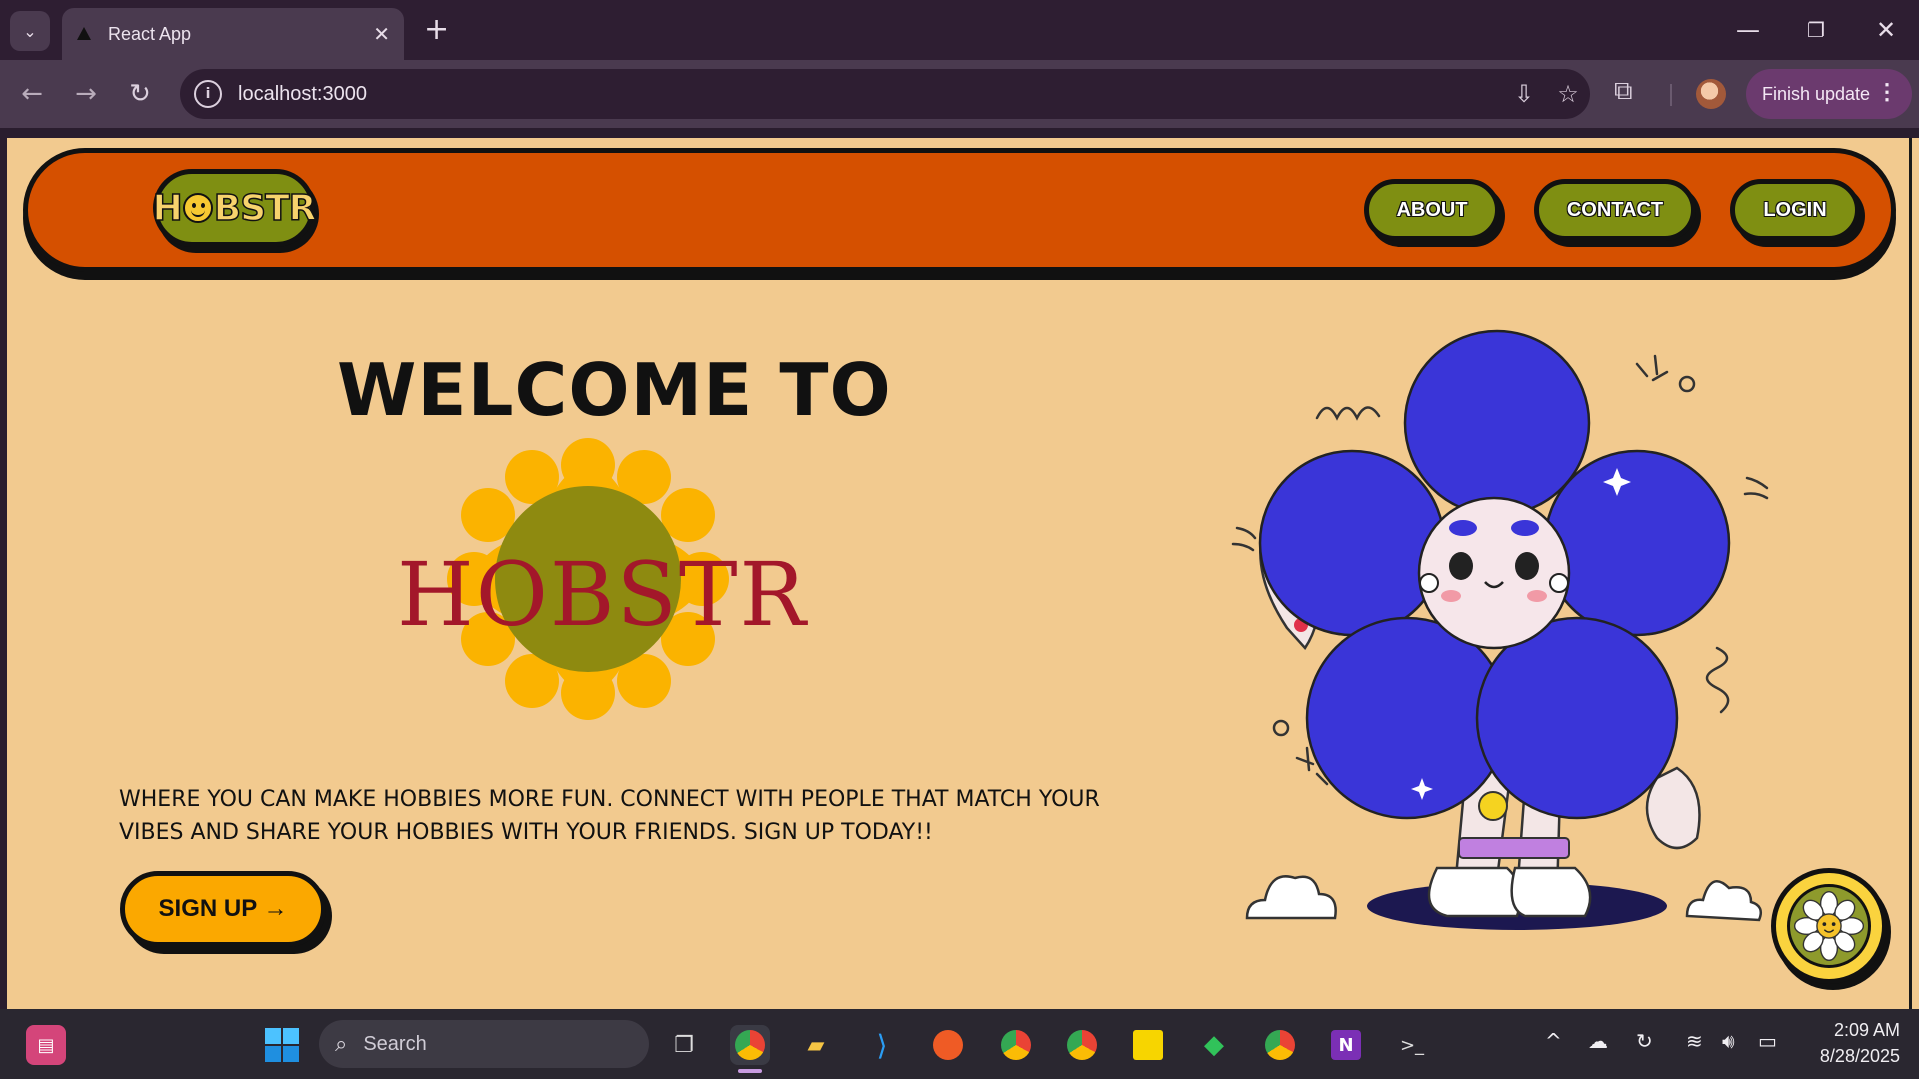  Describe the element at coordinates (1615, 210) in the screenshot. I see `nav-contact-button: CONTACT` at that location.